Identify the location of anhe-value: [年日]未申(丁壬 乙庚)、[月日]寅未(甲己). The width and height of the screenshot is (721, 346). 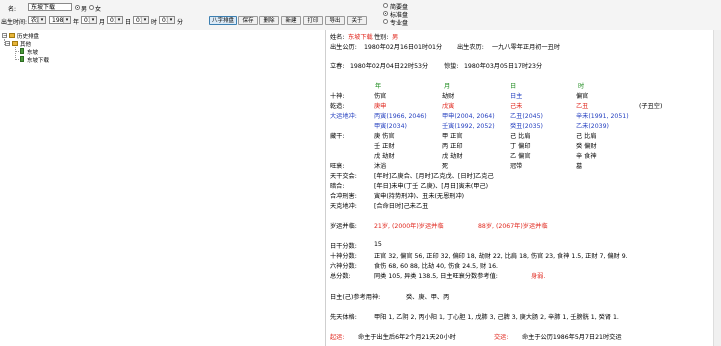
(431, 186).